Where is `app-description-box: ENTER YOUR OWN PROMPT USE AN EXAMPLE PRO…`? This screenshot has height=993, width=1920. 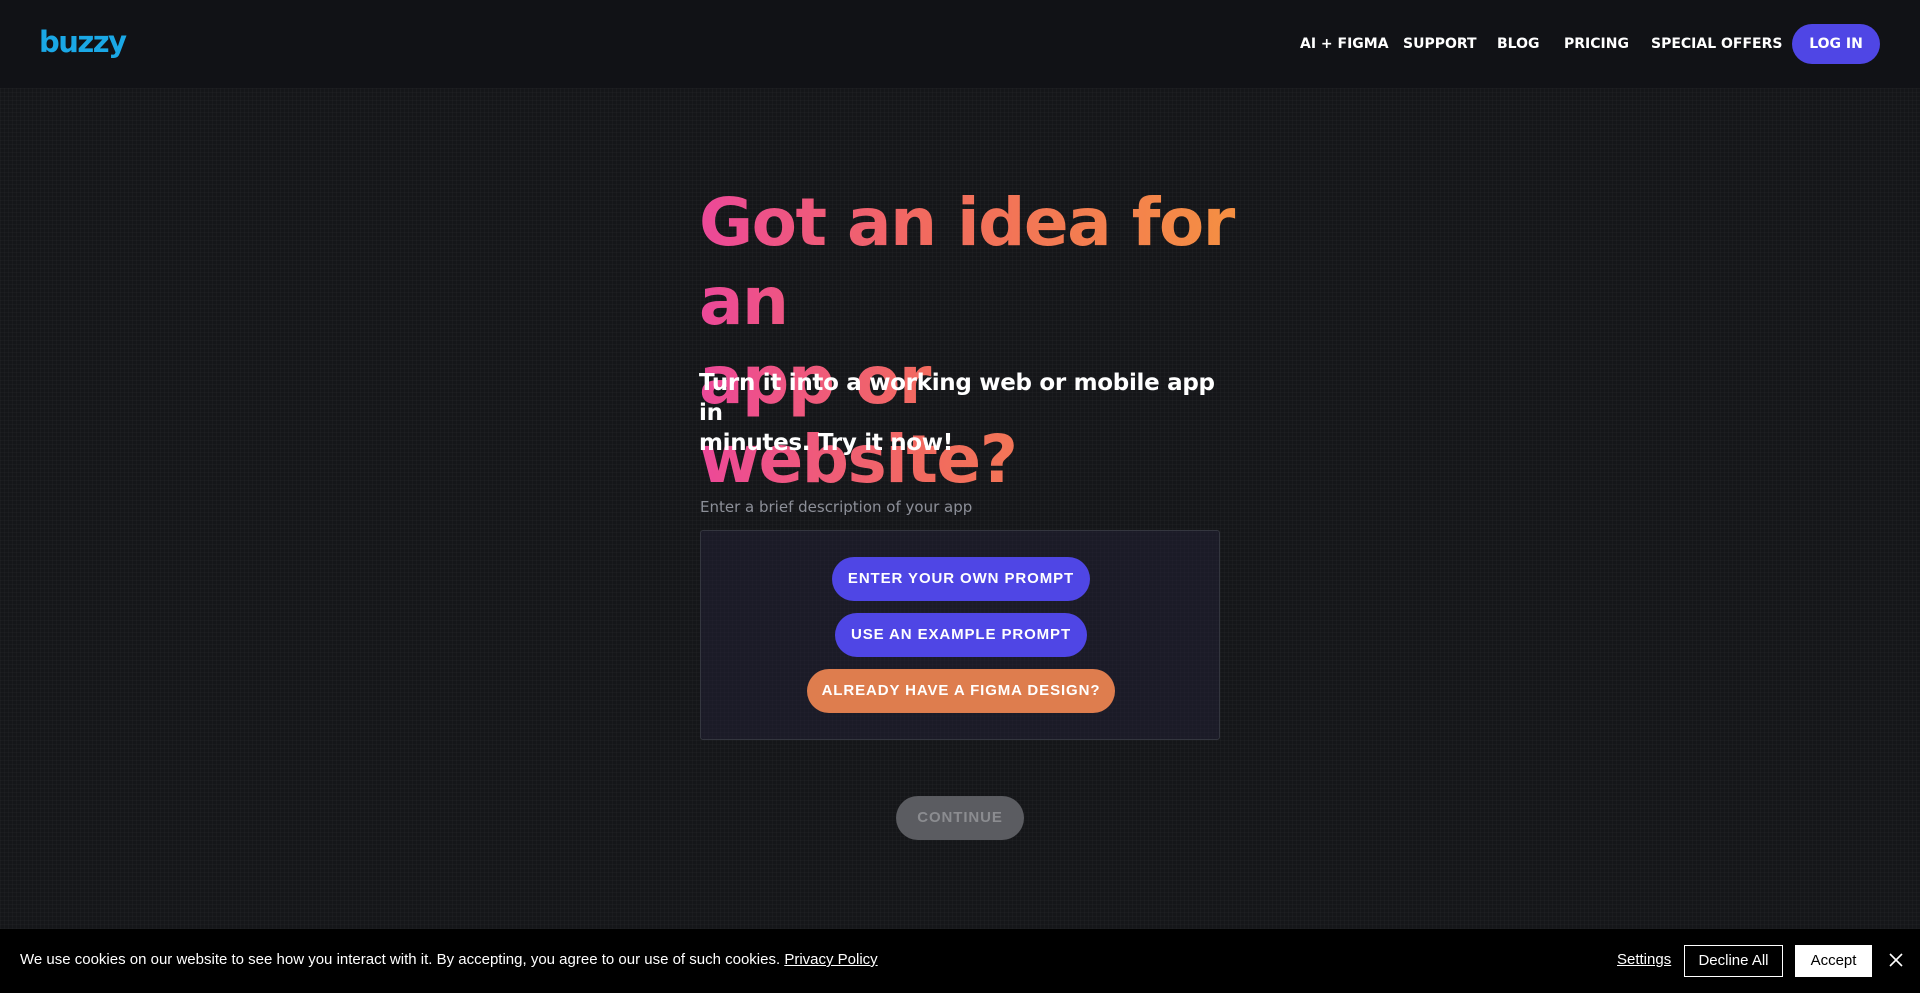
app-description-box: ENTER YOUR OWN PROMPT USE AN EXAMPLE PRO… is located at coordinates (960, 635).